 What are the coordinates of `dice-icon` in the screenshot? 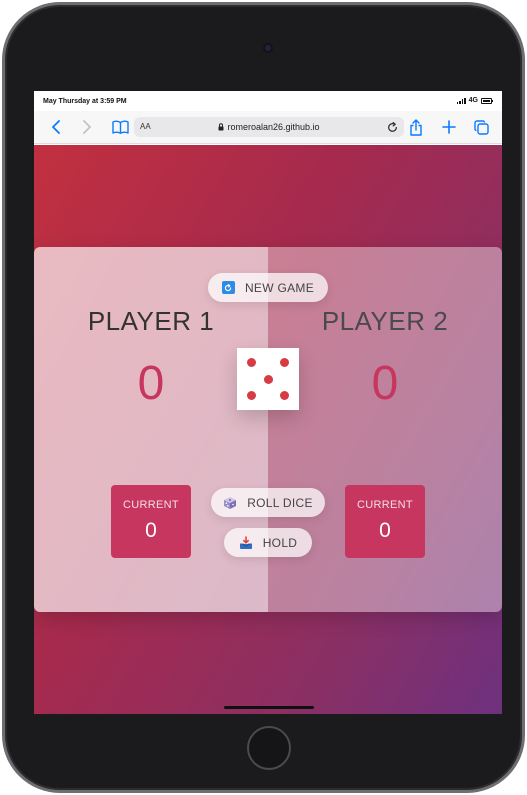 It's located at (230, 502).